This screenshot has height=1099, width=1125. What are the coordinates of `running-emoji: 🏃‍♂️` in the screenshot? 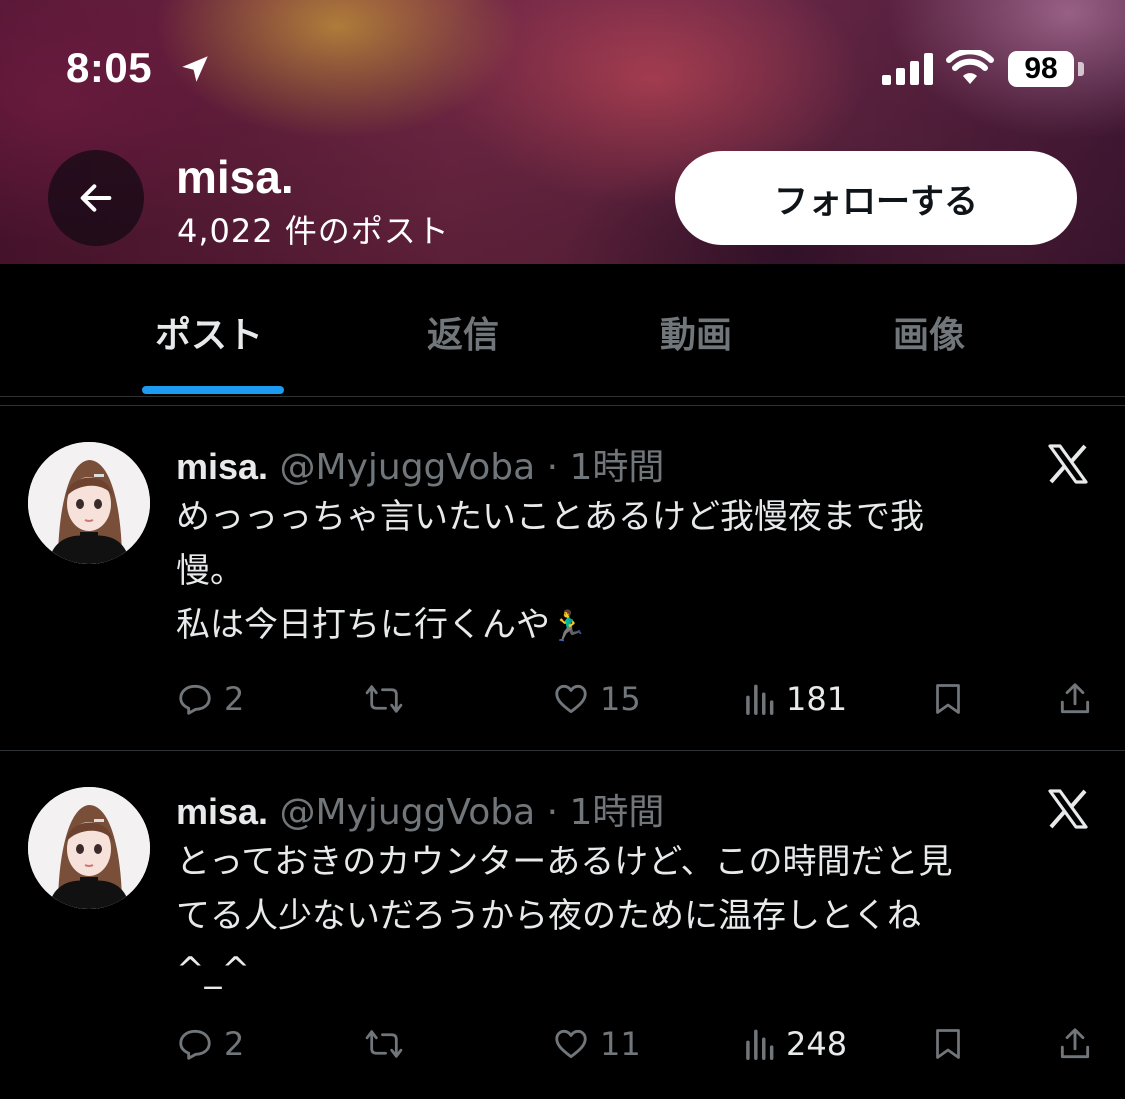 It's located at (569, 626).